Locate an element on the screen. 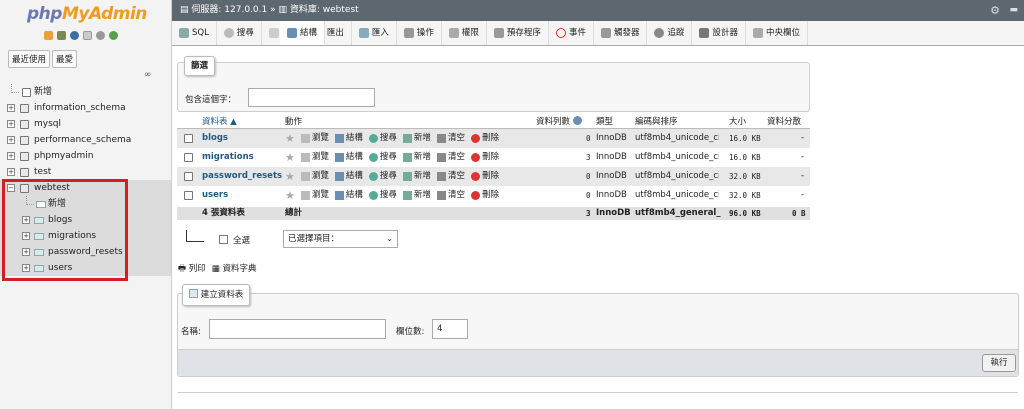 The width and height of the screenshot is (1024, 409). col-header-size: 大小 is located at coordinates (737, 122).